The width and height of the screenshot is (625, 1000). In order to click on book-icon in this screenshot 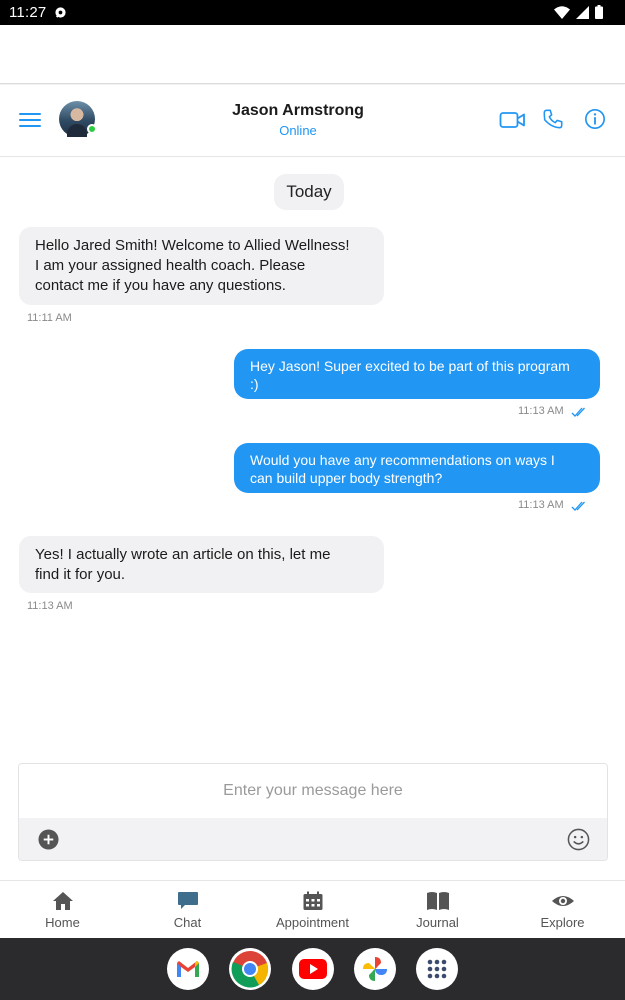, I will do `click(437, 901)`.